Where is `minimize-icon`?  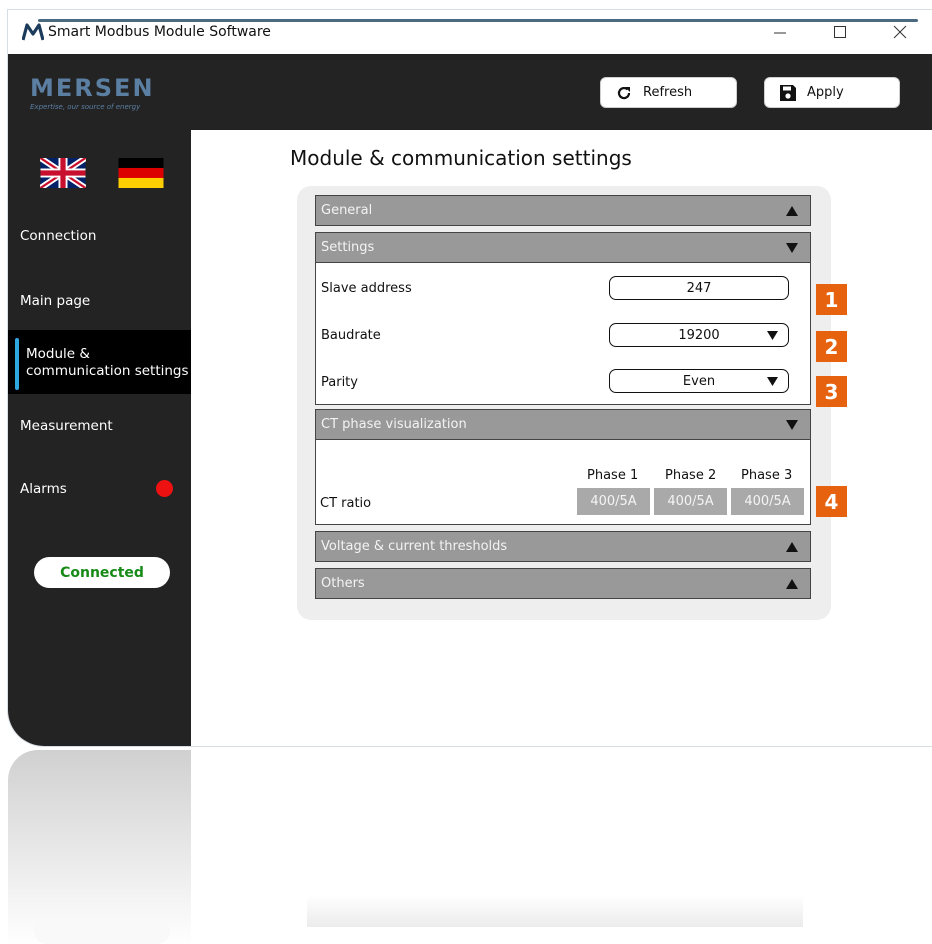
minimize-icon is located at coordinates (780, 33).